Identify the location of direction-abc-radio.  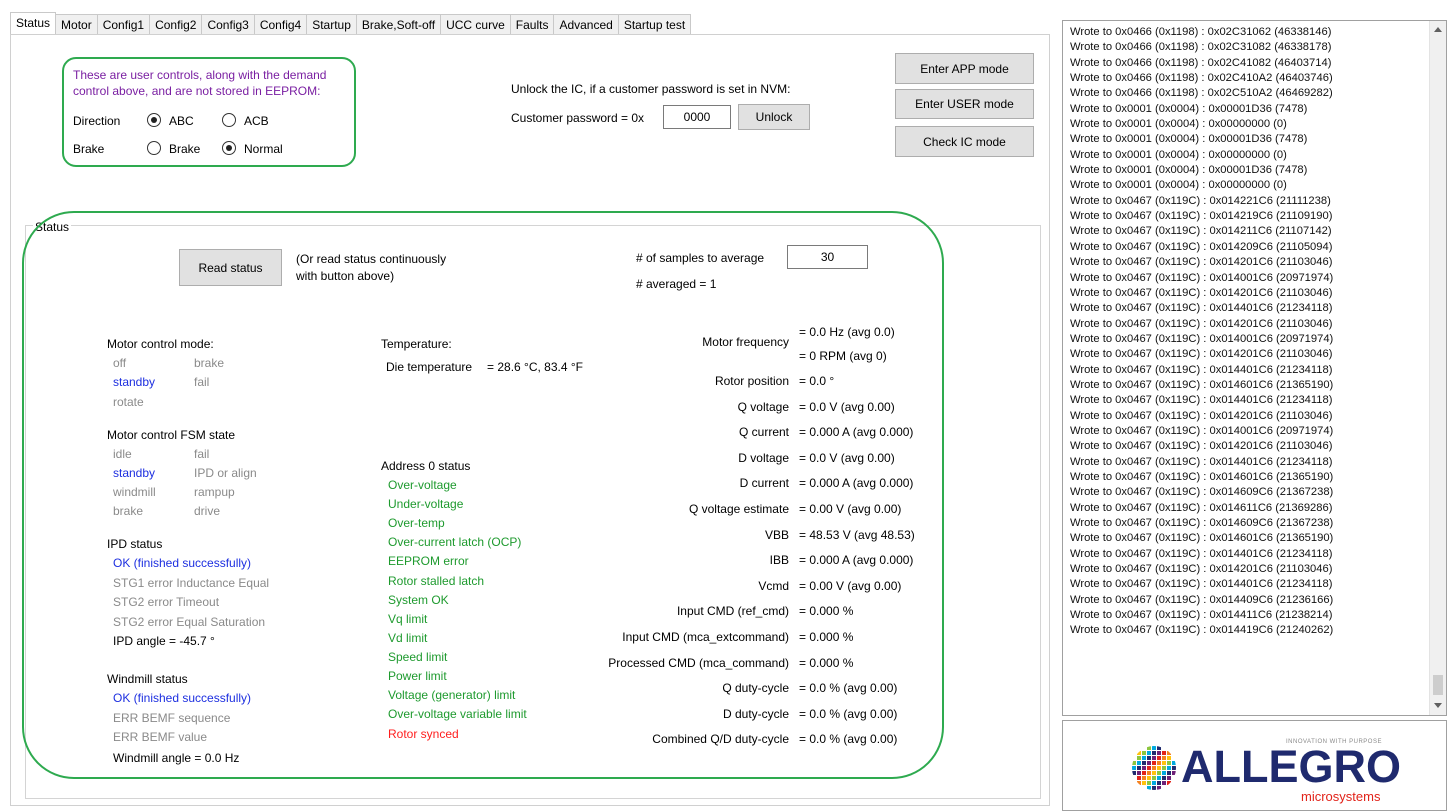
(154, 120).